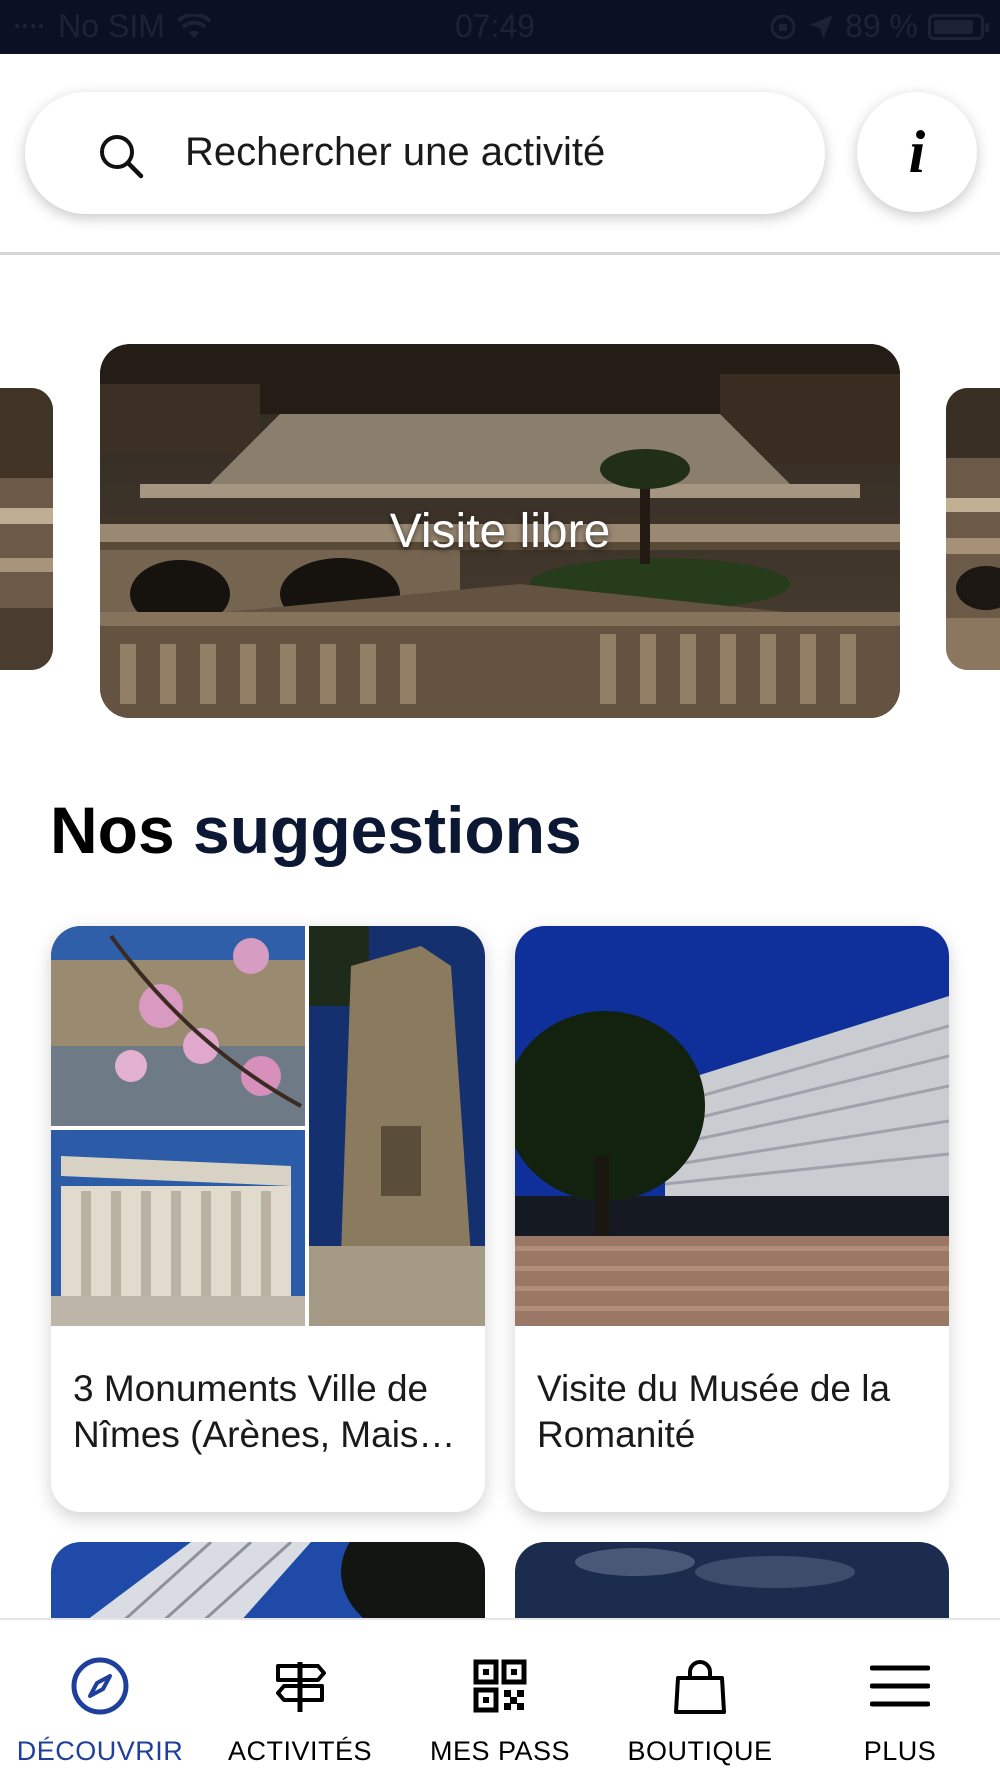 This screenshot has width=1000, height=1778. I want to click on section-title-part1: Nos, so click(112, 830).